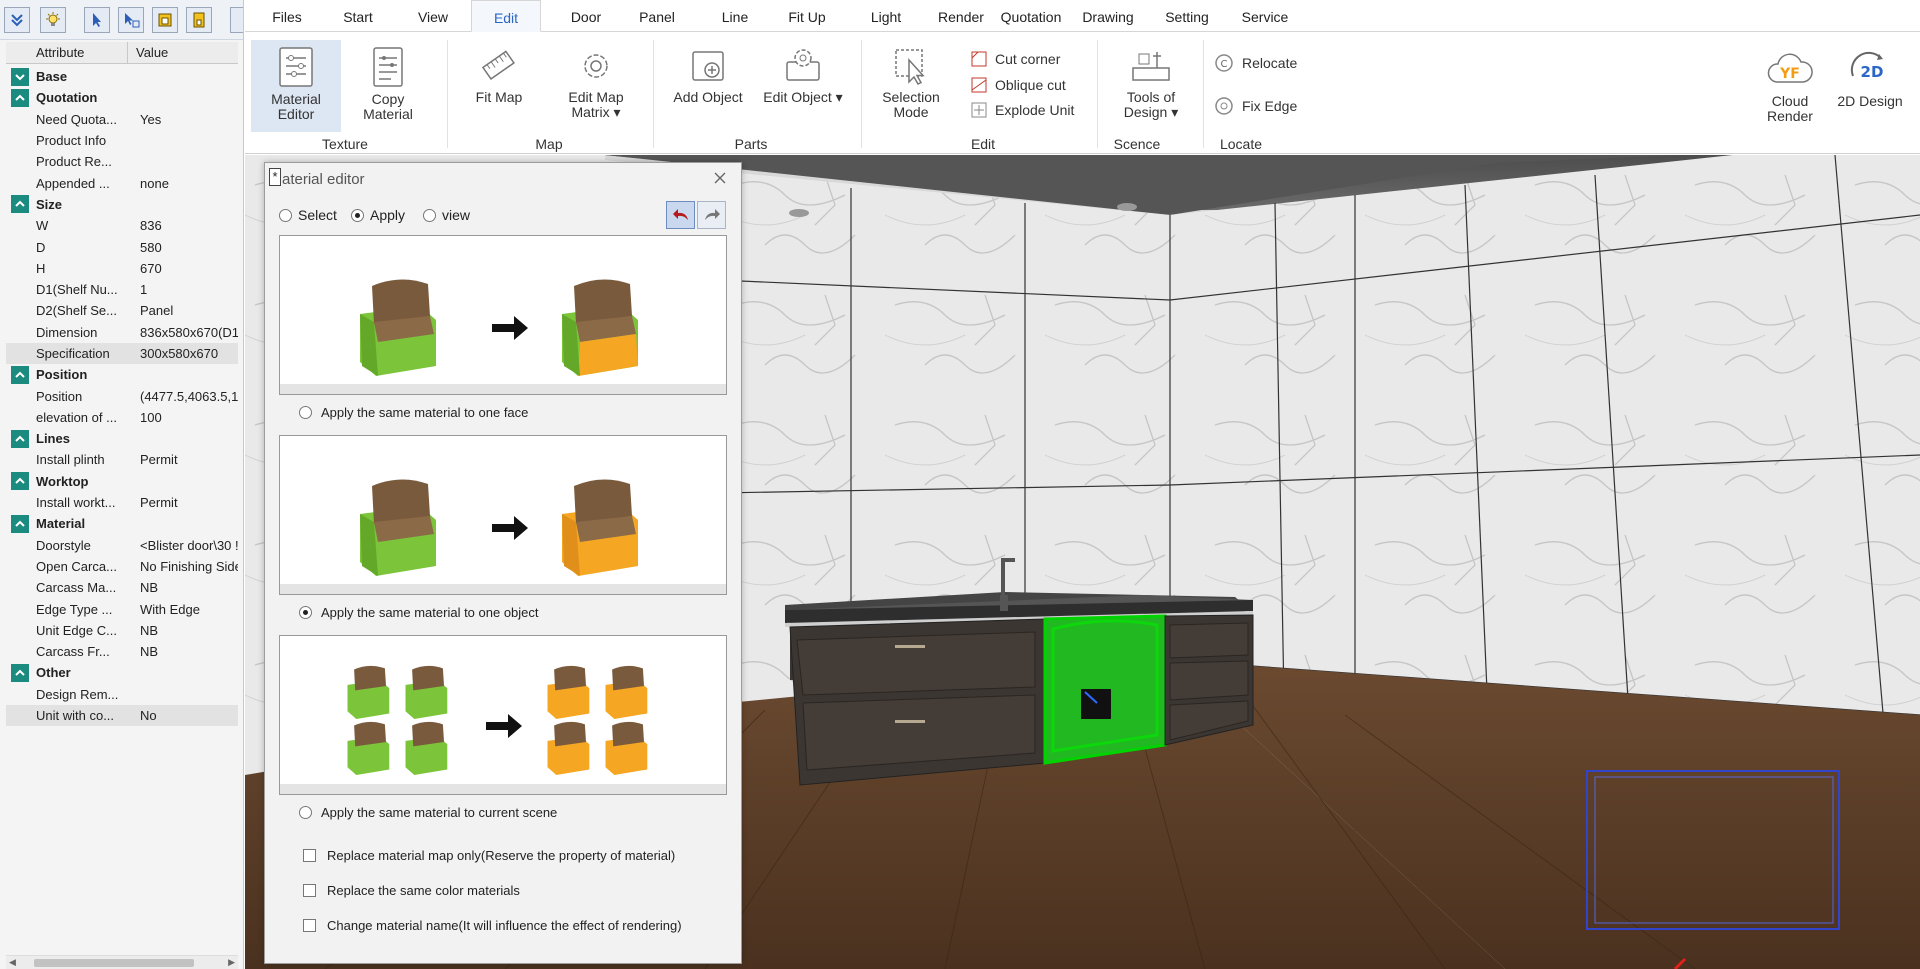  What do you see at coordinates (17, 20) in the screenshot?
I see `collapse-icon` at bounding box center [17, 20].